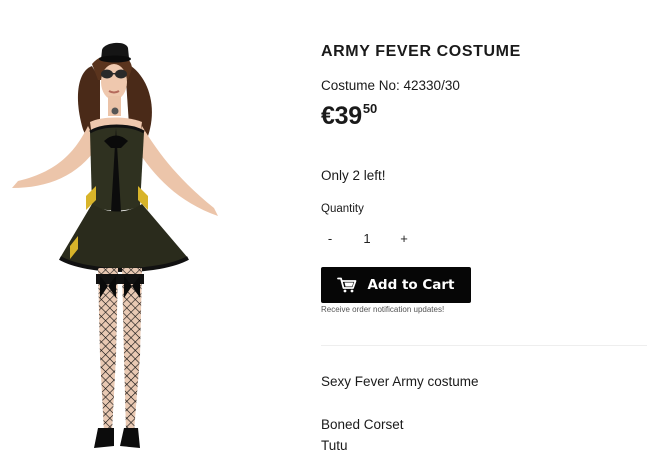  Describe the element at coordinates (341, 116) in the screenshot. I see `price-main: €39` at that location.